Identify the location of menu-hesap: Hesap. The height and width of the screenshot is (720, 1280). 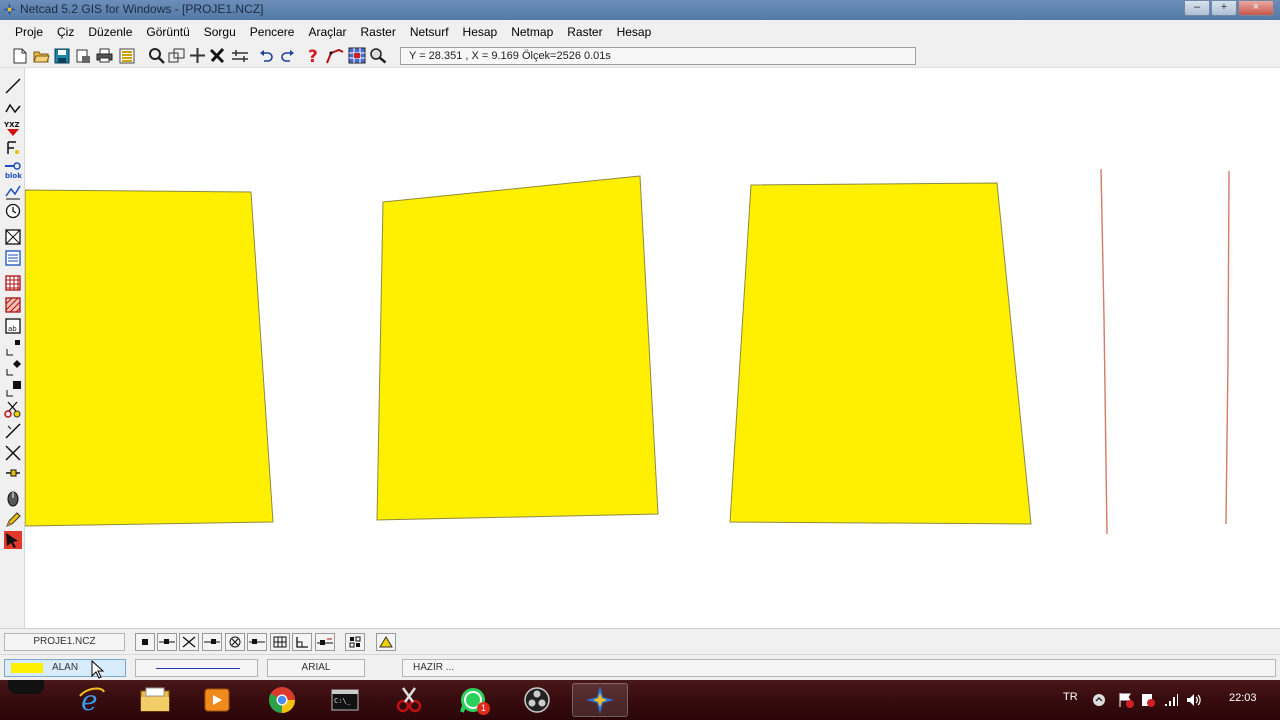
(480, 32).